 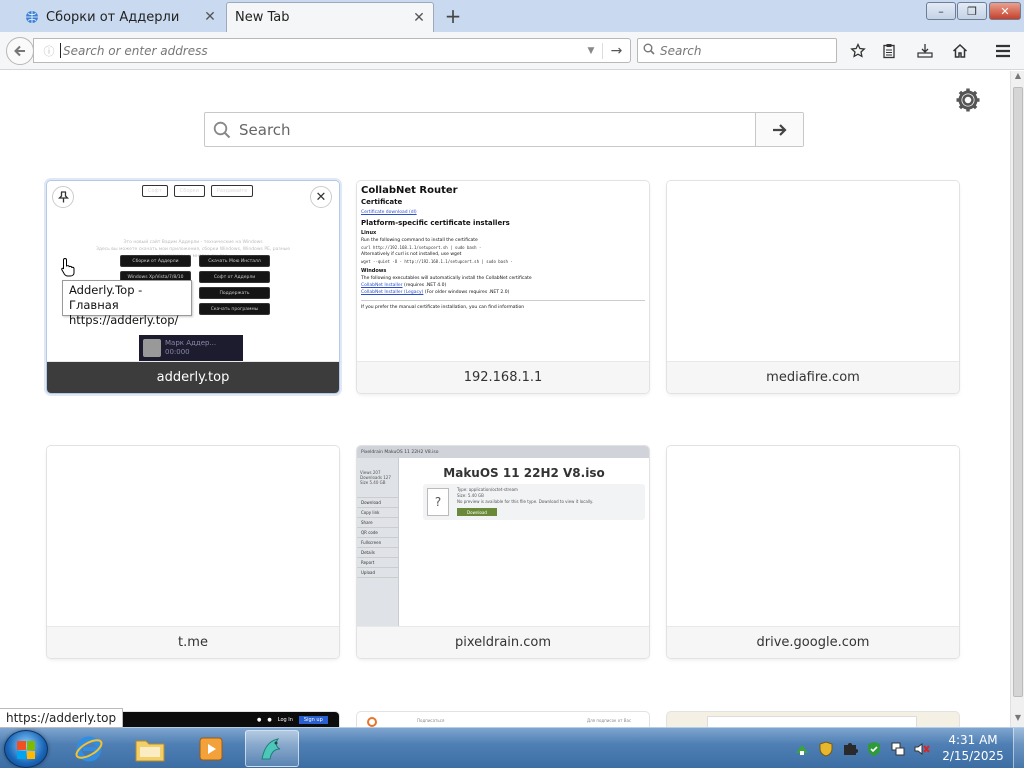 I want to click on thumb-side-item: QR code, so click(x=377, y=533).